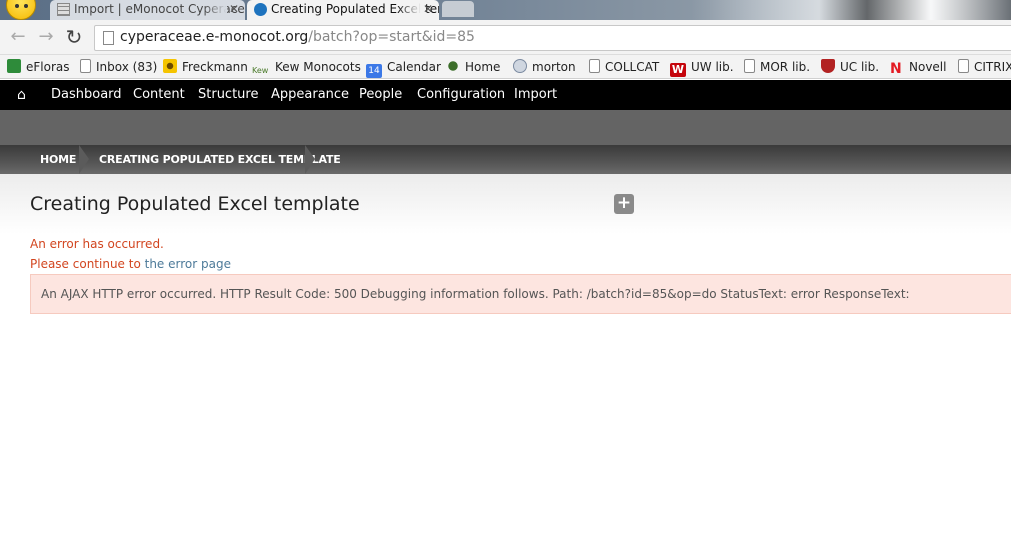 This screenshot has width=1011, height=551. I want to click on error-message: An error has occurred., so click(97, 244).